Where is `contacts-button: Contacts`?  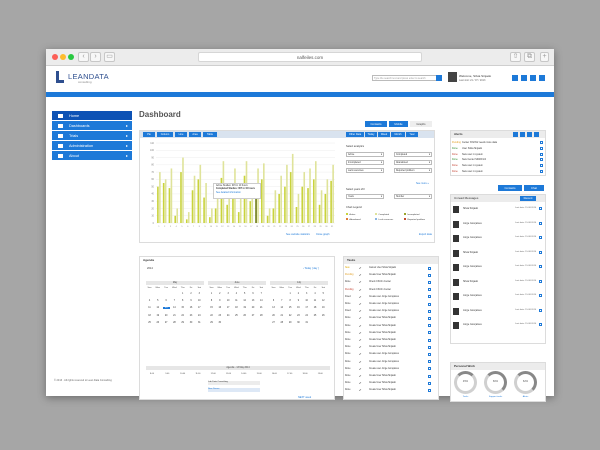 contacts-button: Contacts is located at coordinates (376, 124).